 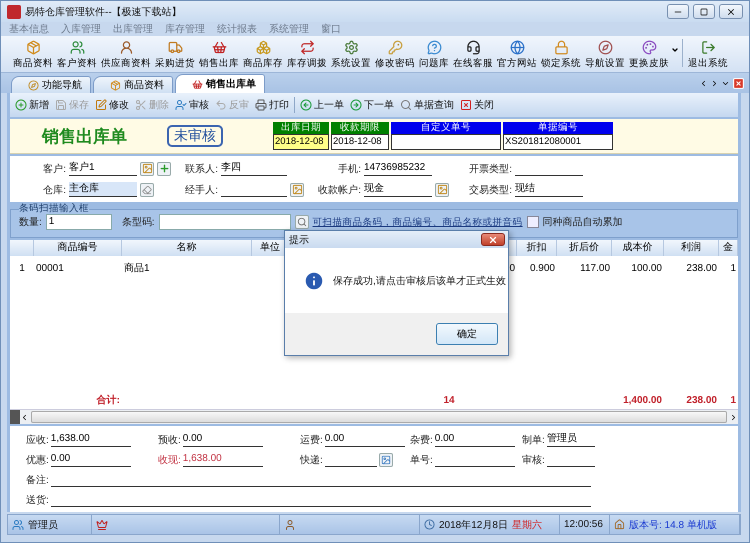 What do you see at coordinates (301, 222) in the screenshot?
I see `search-button` at bounding box center [301, 222].